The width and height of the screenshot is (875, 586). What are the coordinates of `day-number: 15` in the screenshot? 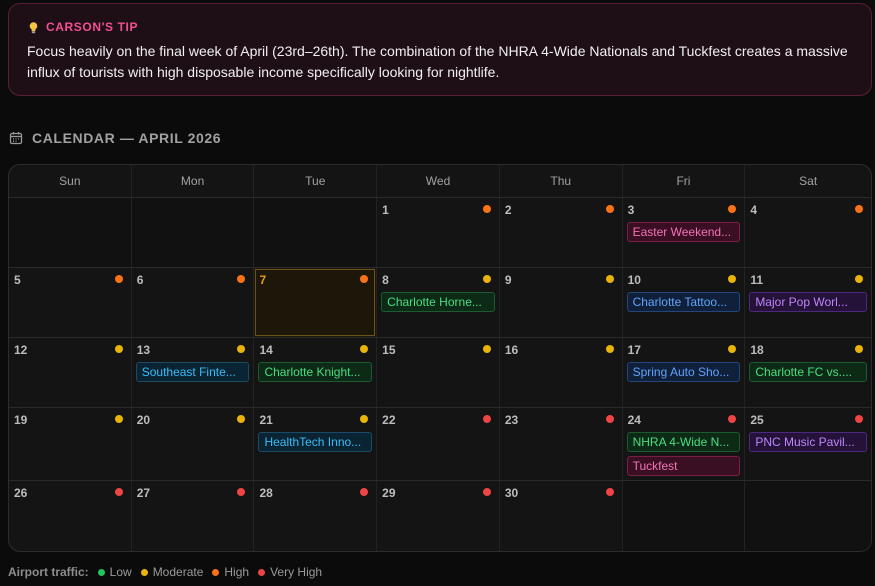 It's located at (389, 350).